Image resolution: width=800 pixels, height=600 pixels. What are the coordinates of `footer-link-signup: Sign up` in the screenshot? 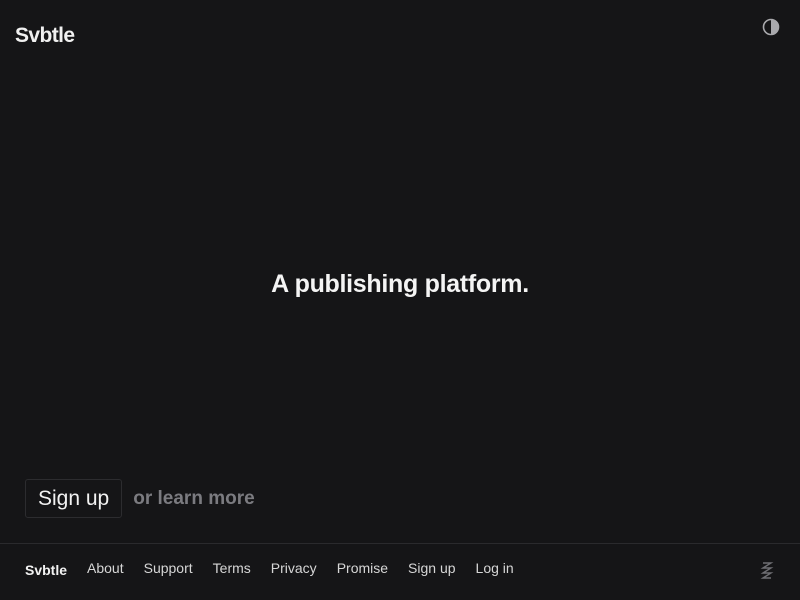 It's located at (431, 568).